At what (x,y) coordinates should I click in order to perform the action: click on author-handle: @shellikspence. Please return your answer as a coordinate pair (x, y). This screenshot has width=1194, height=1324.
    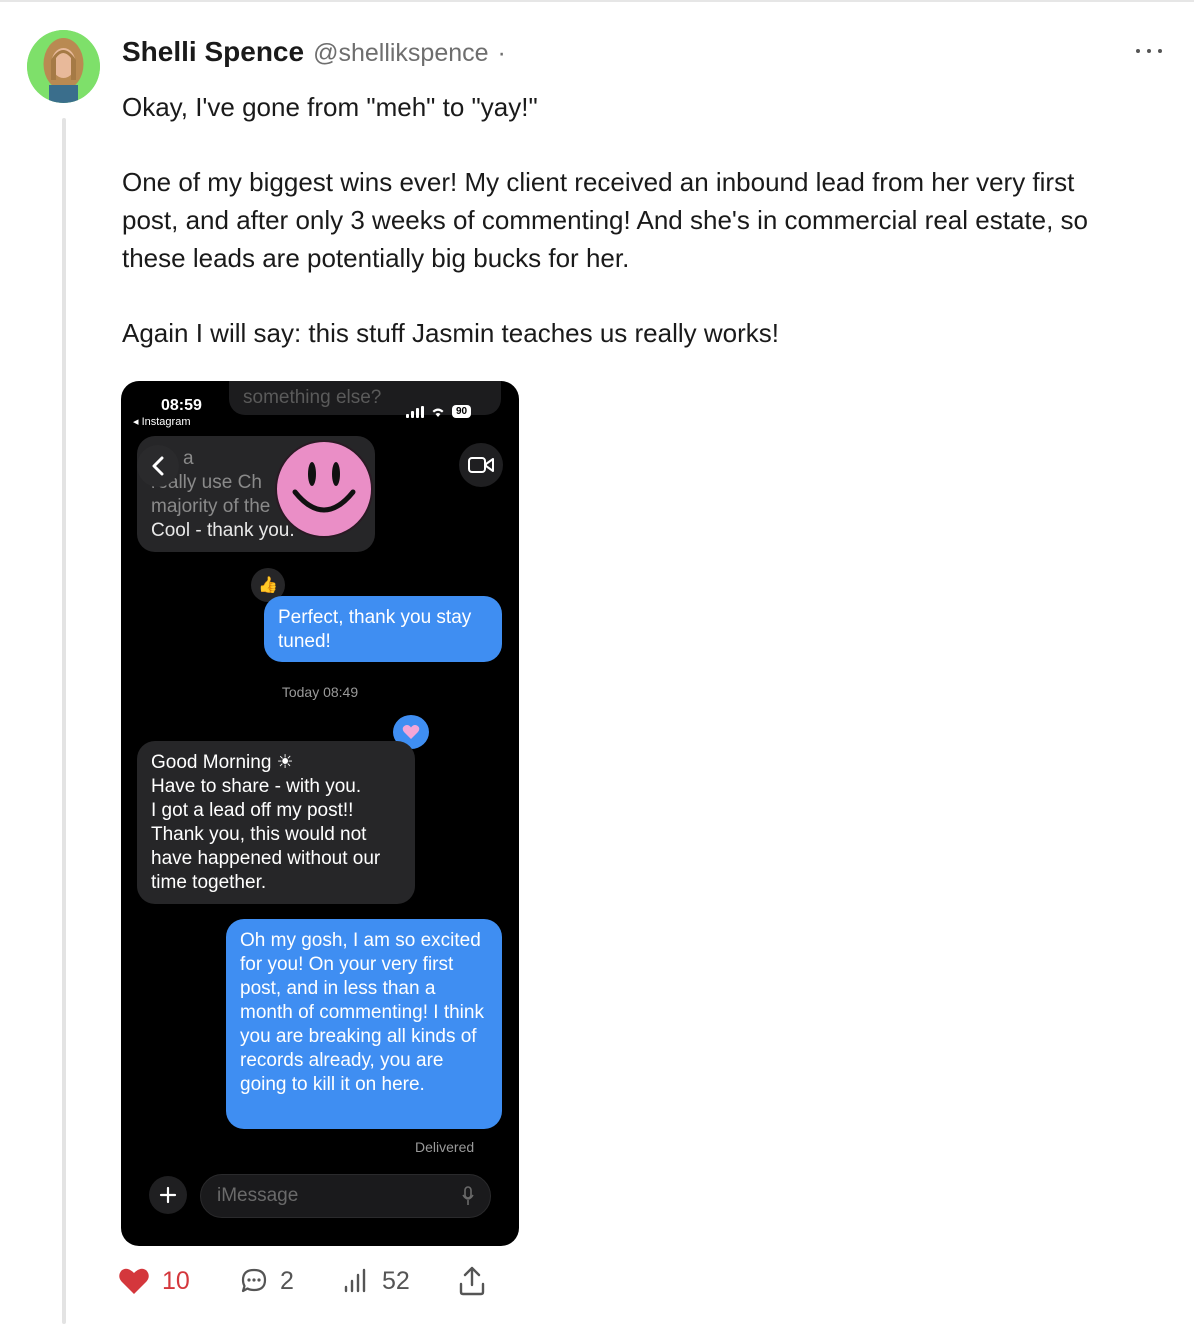
    Looking at the image, I should click on (400, 53).